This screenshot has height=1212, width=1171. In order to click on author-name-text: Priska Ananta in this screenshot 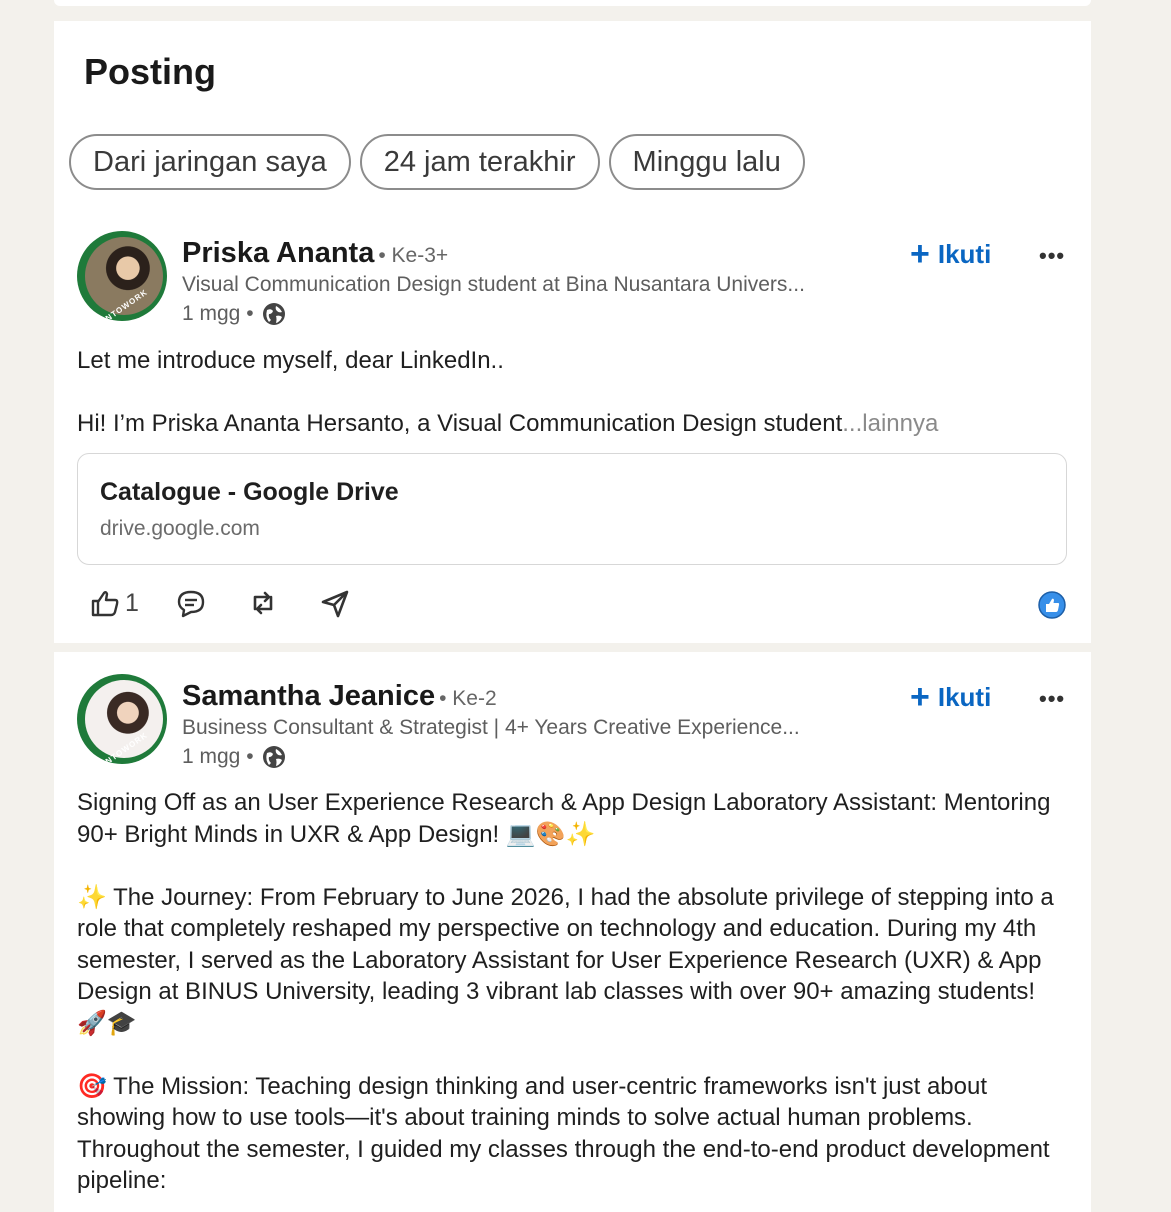, I will do `click(278, 253)`.